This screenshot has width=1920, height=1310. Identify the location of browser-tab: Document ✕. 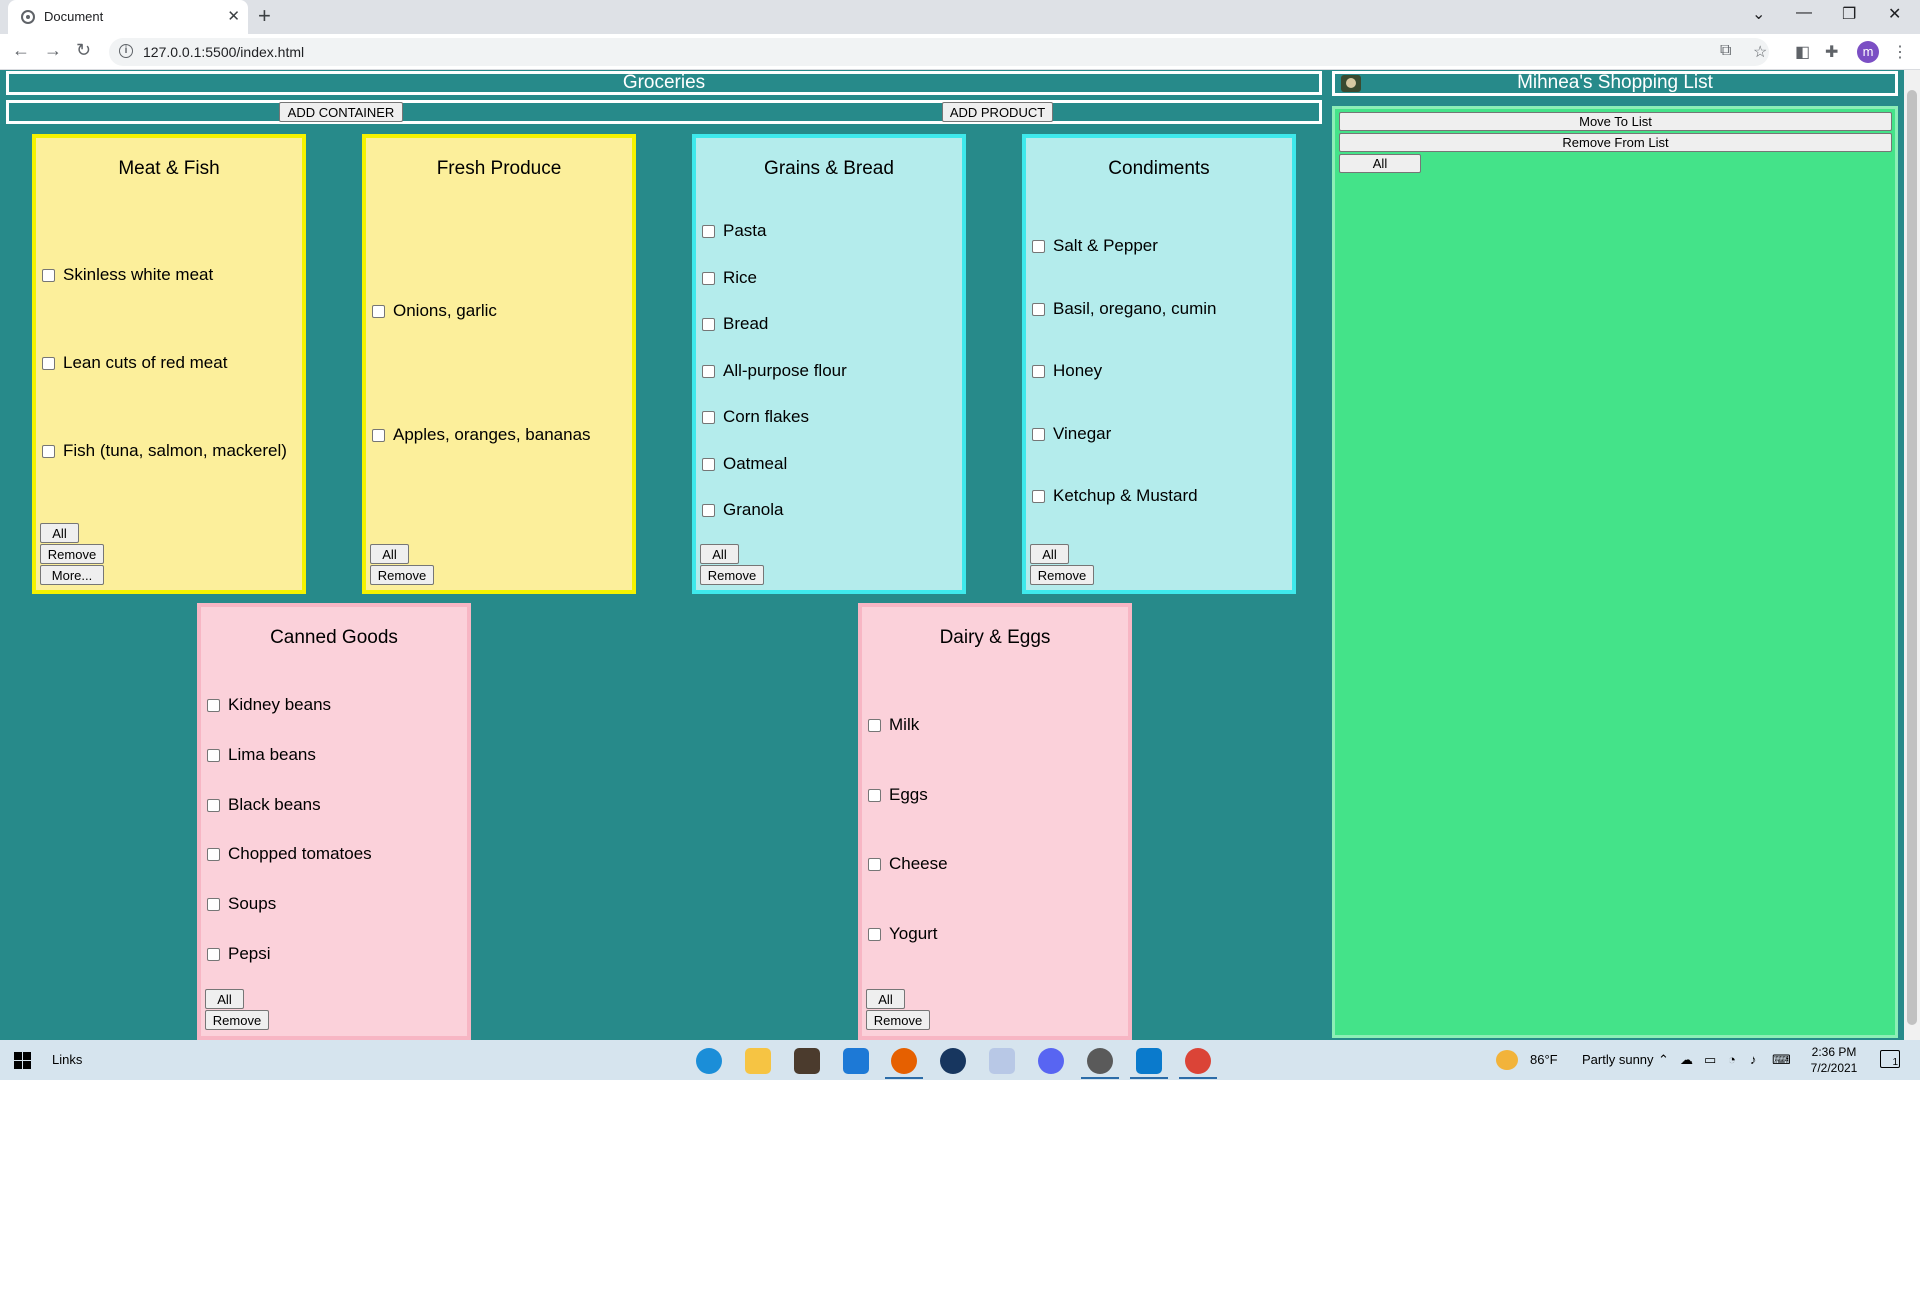
(128, 17).